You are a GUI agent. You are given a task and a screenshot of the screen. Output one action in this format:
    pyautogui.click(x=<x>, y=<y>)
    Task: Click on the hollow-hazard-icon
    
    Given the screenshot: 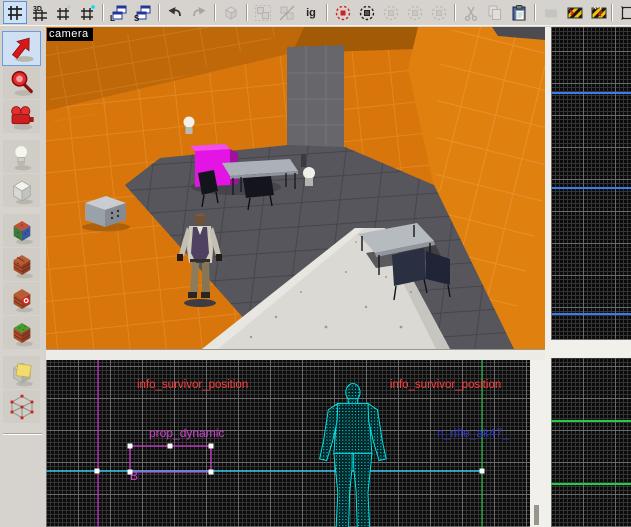 What is the action you would take?
    pyautogui.click(x=599, y=13)
    